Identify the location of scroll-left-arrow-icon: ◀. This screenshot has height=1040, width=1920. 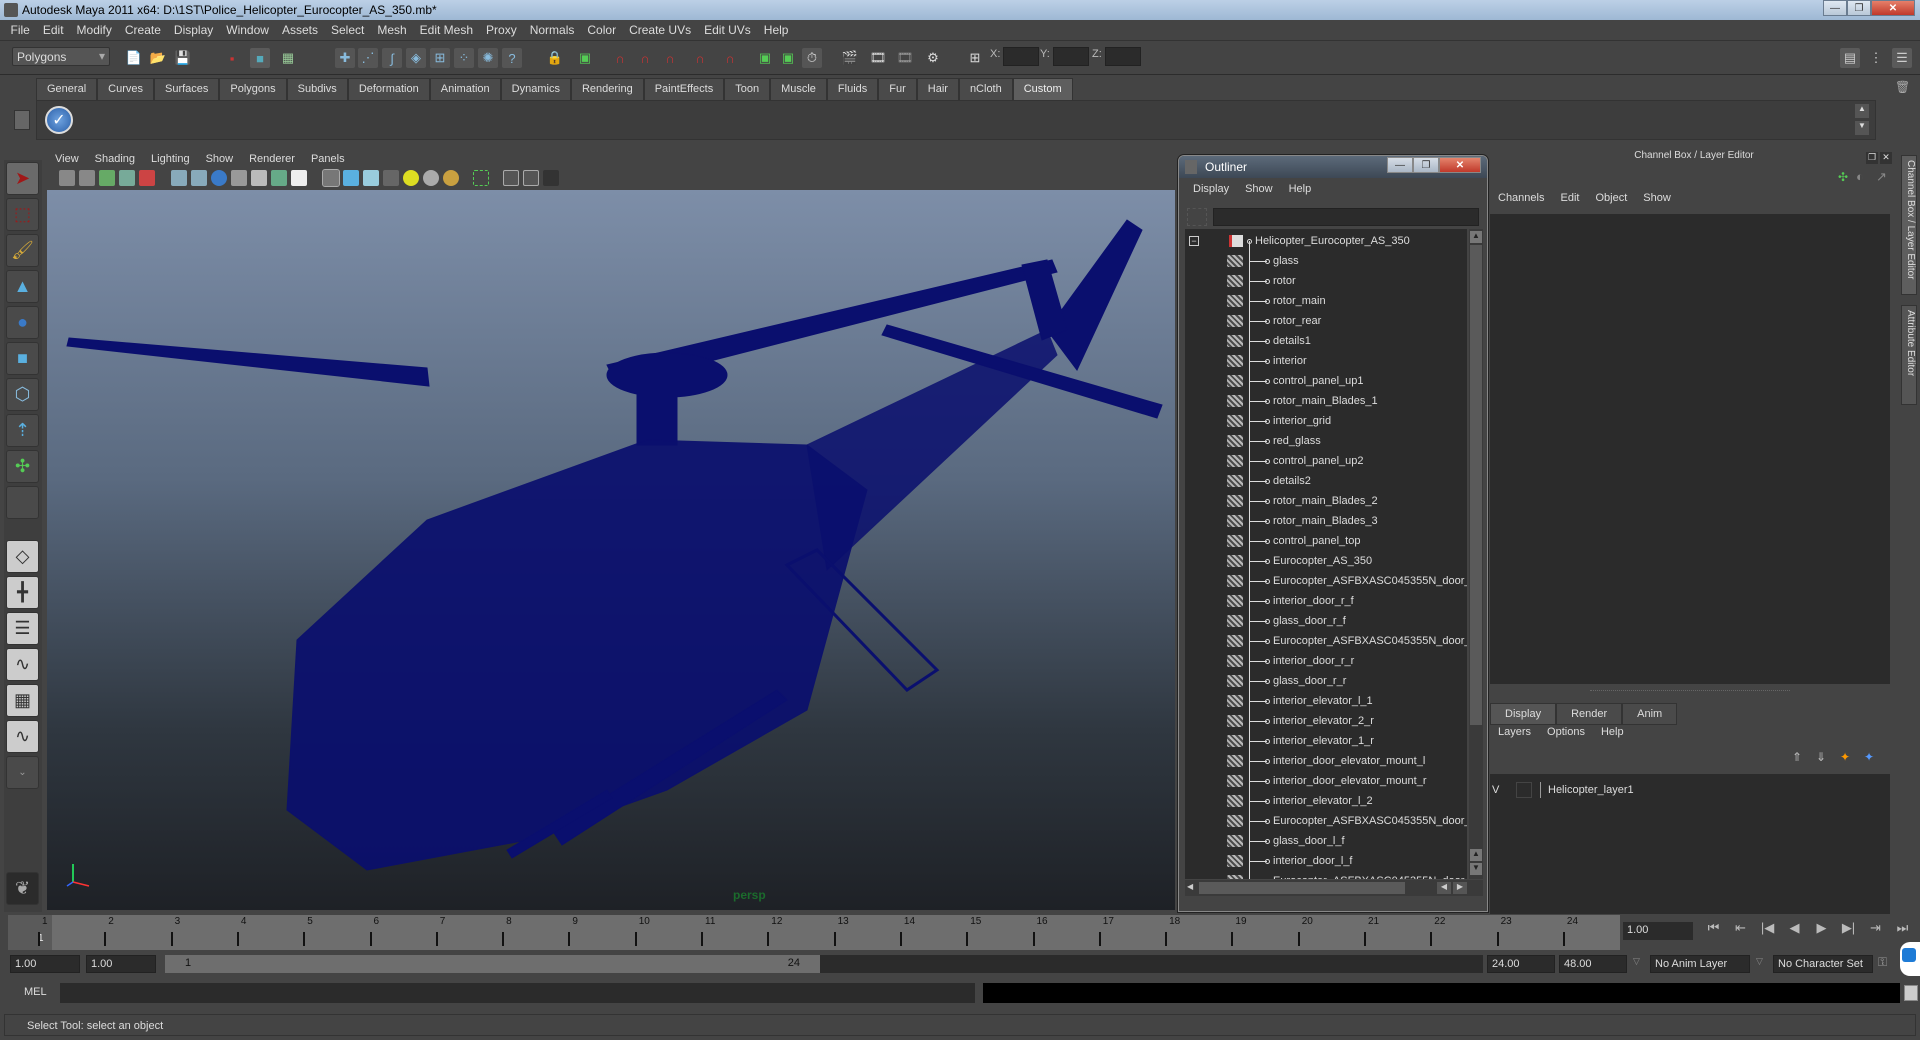
(1192, 888).